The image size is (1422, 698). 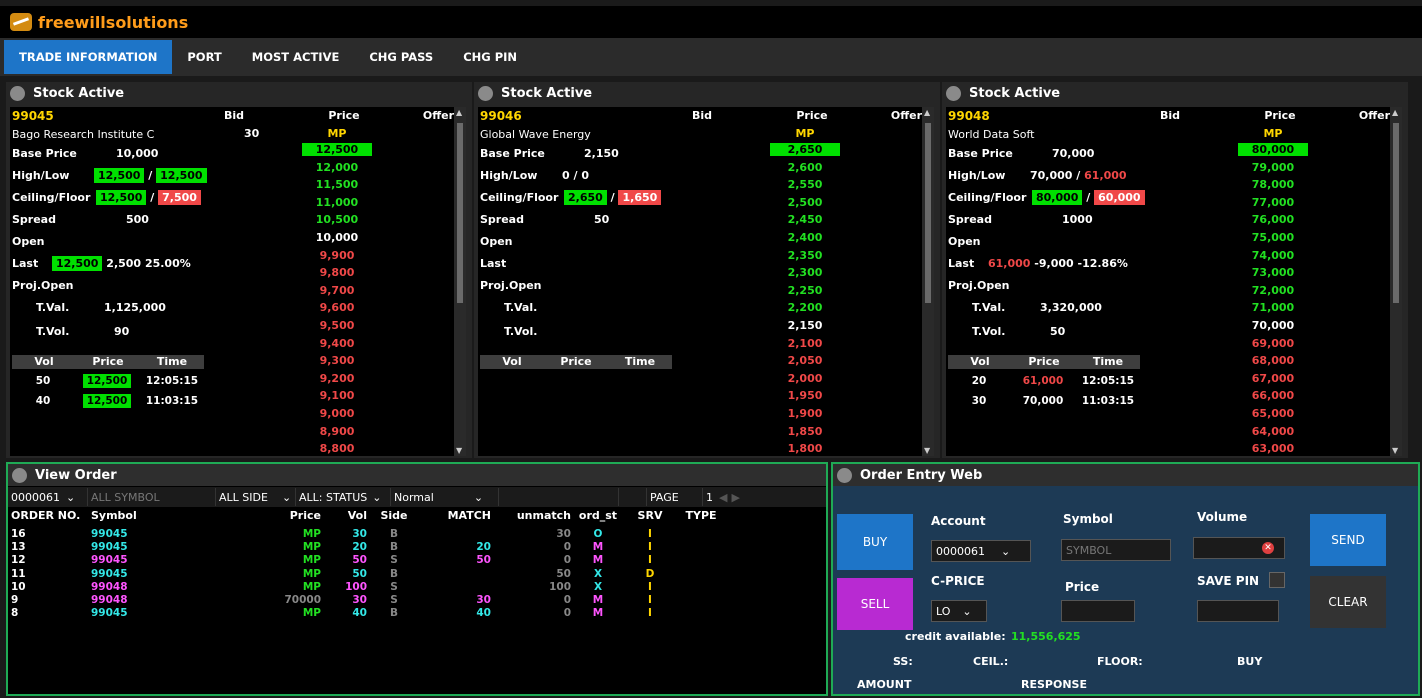 What do you see at coordinates (417, 534) in the screenshot?
I see `order-row: 16 99045 MP 30 B 30 O I` at bounding box center [417, 534].